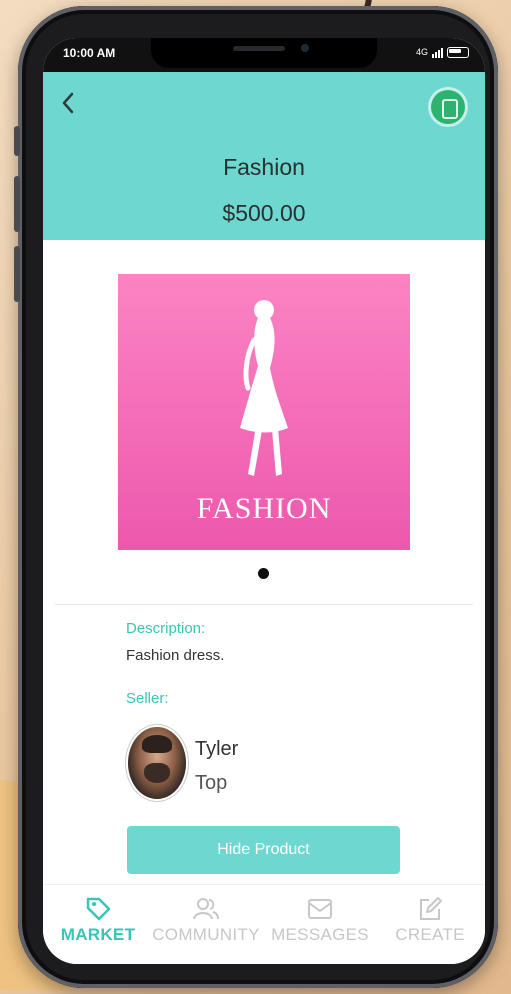  What do you see at coordinates (264, 213) in the screenshot?
I see `product-price: $500.00` at bounding box center [264, 213].